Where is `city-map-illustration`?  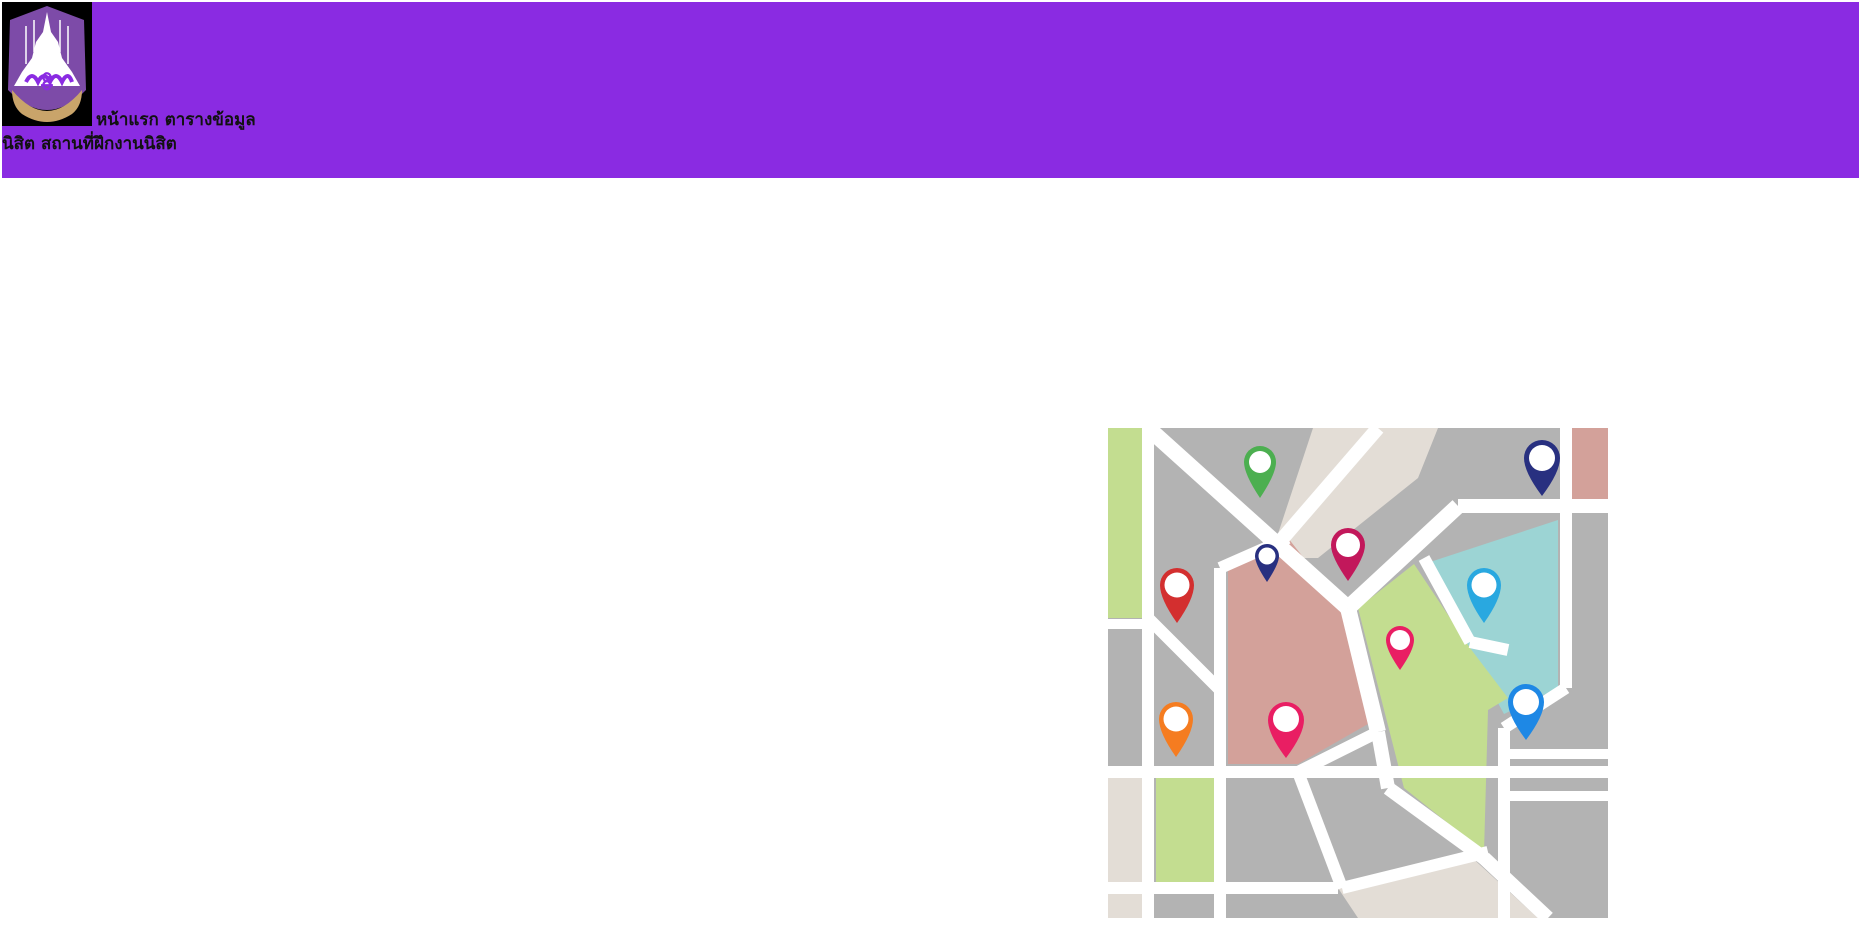
city-map-illustration is located at coordinates (1358, 673).